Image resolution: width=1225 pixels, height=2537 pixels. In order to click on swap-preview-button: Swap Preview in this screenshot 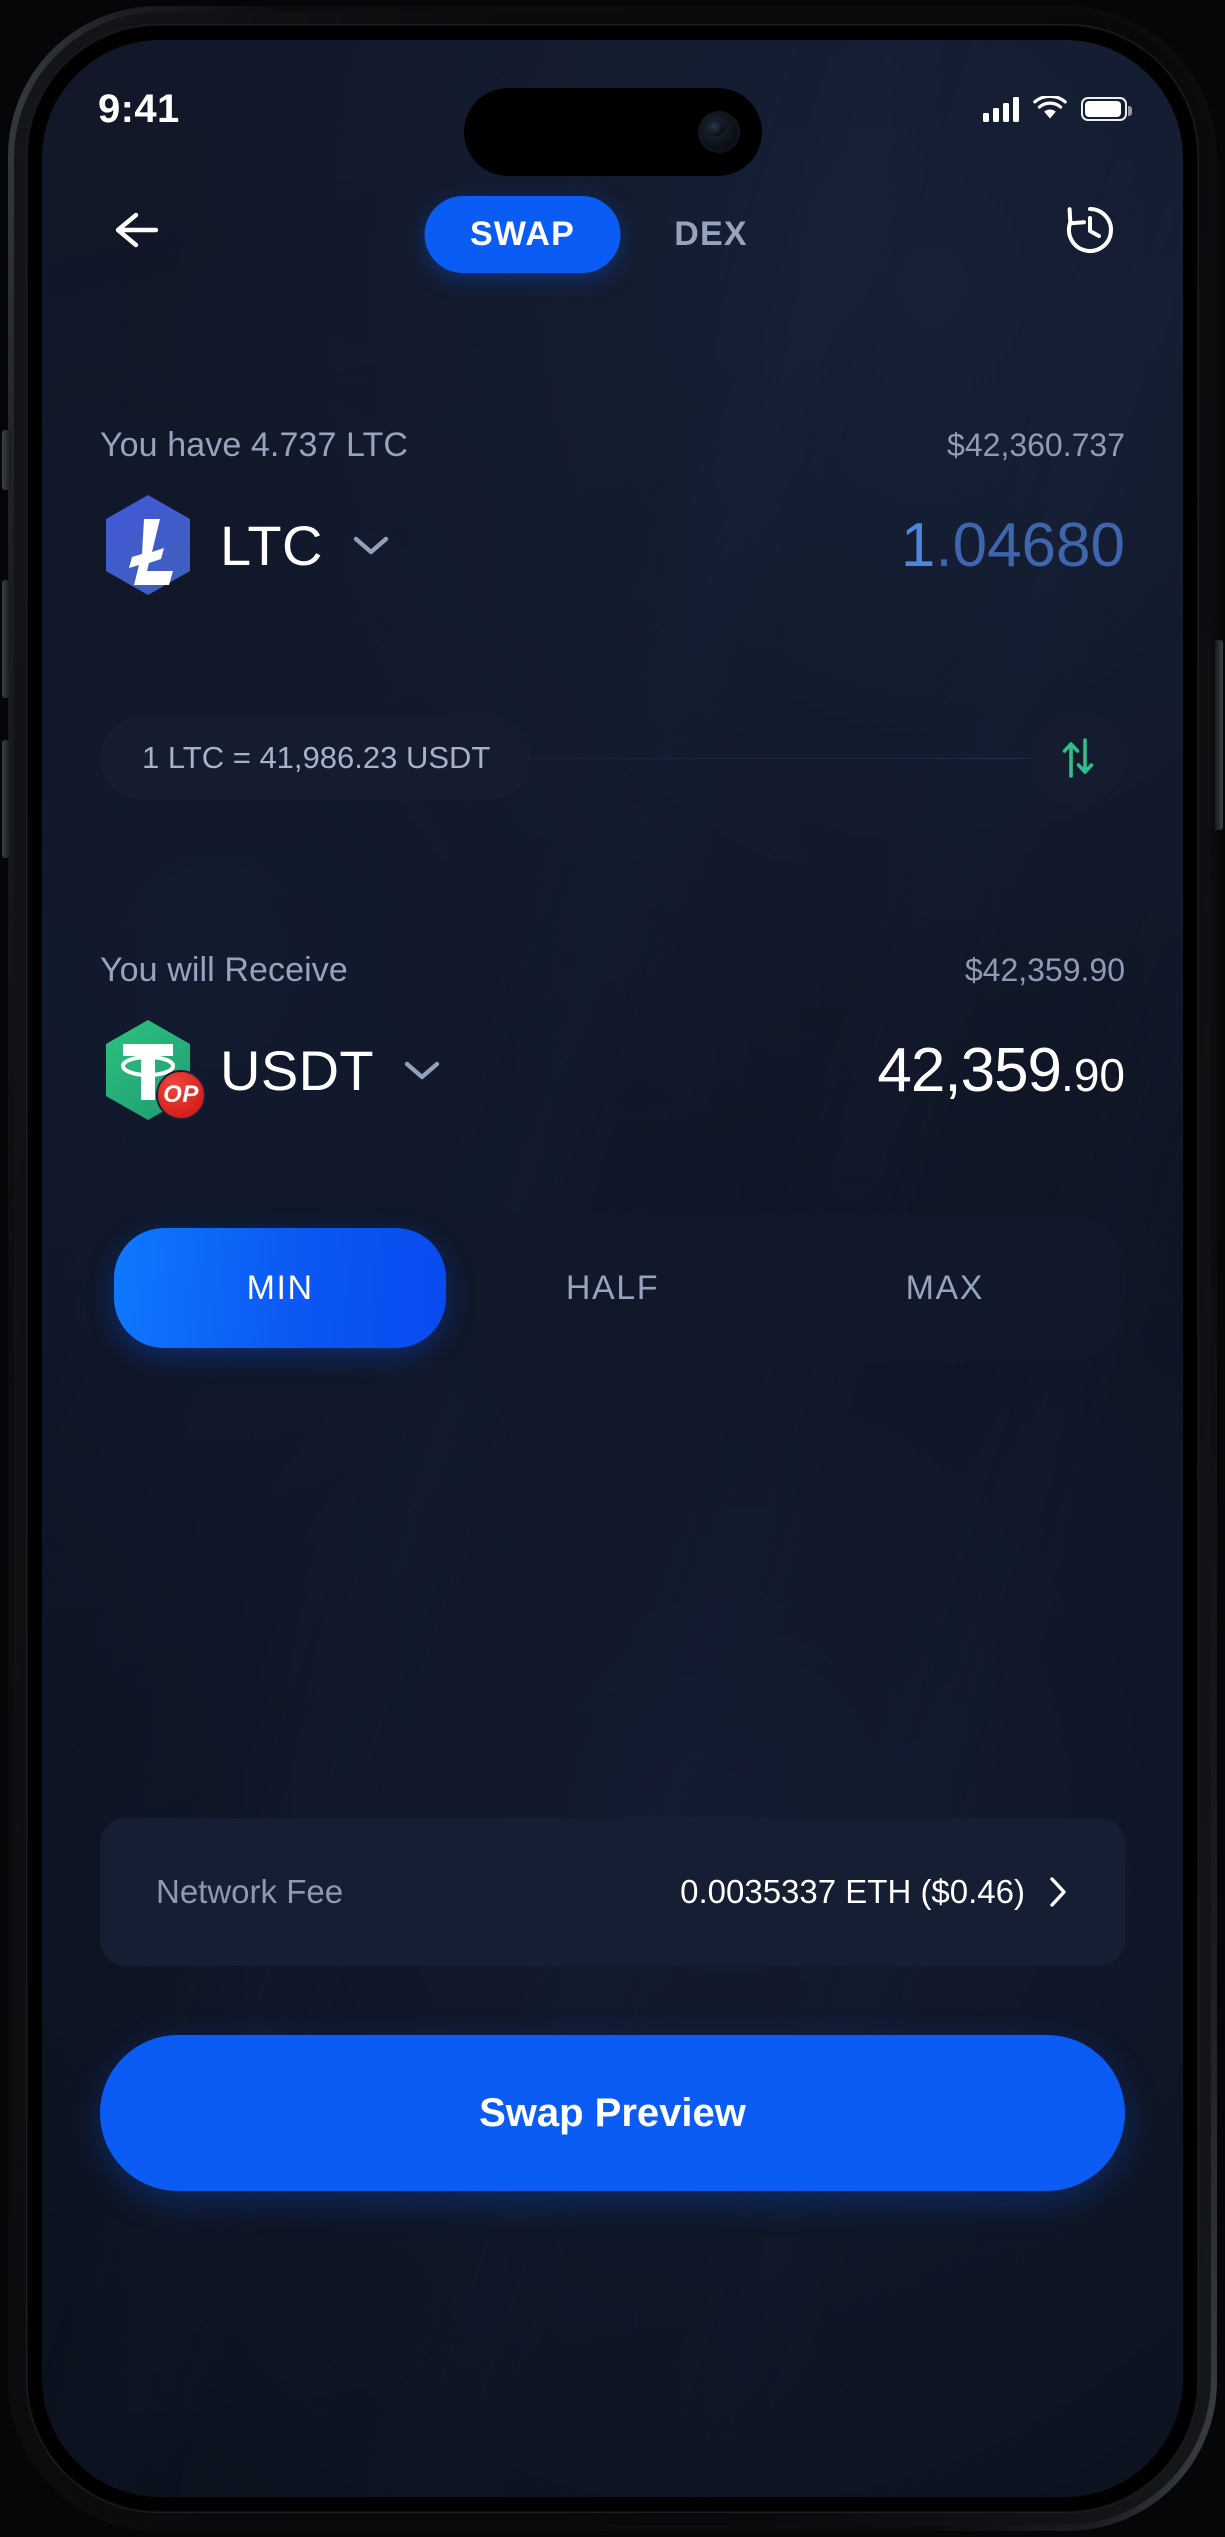, I will do `click(612, 2113)`.